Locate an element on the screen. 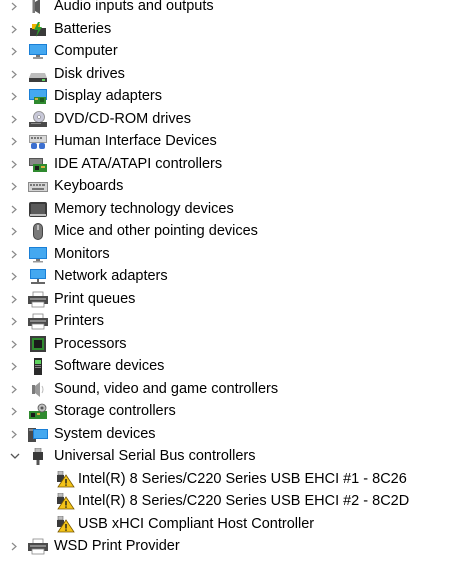 The height and width of the screenshot is (566, 453). tree-item-label: Mice and other pointing devices is located at coordinates (156, 231).